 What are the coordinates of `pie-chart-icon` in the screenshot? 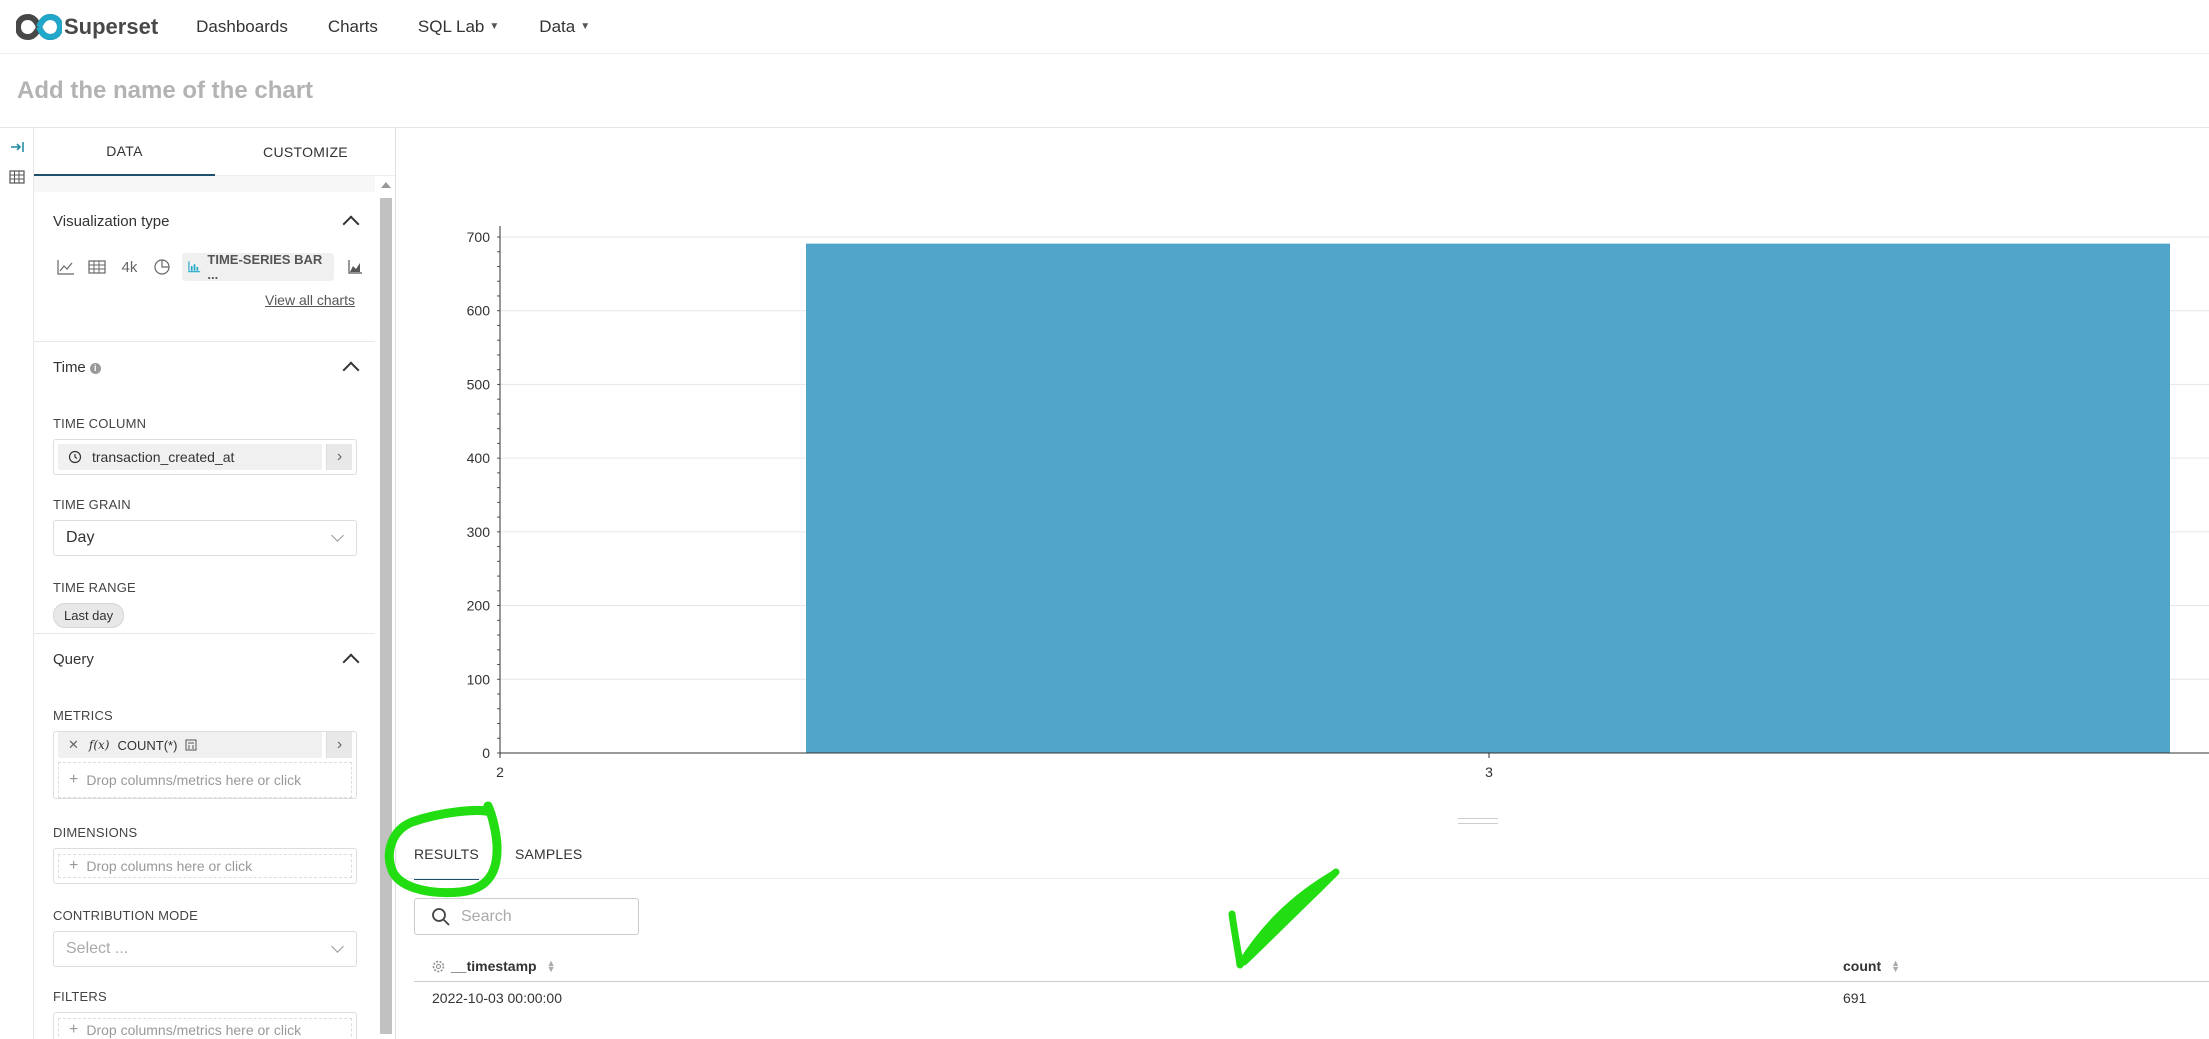 It's located at (162, 267).